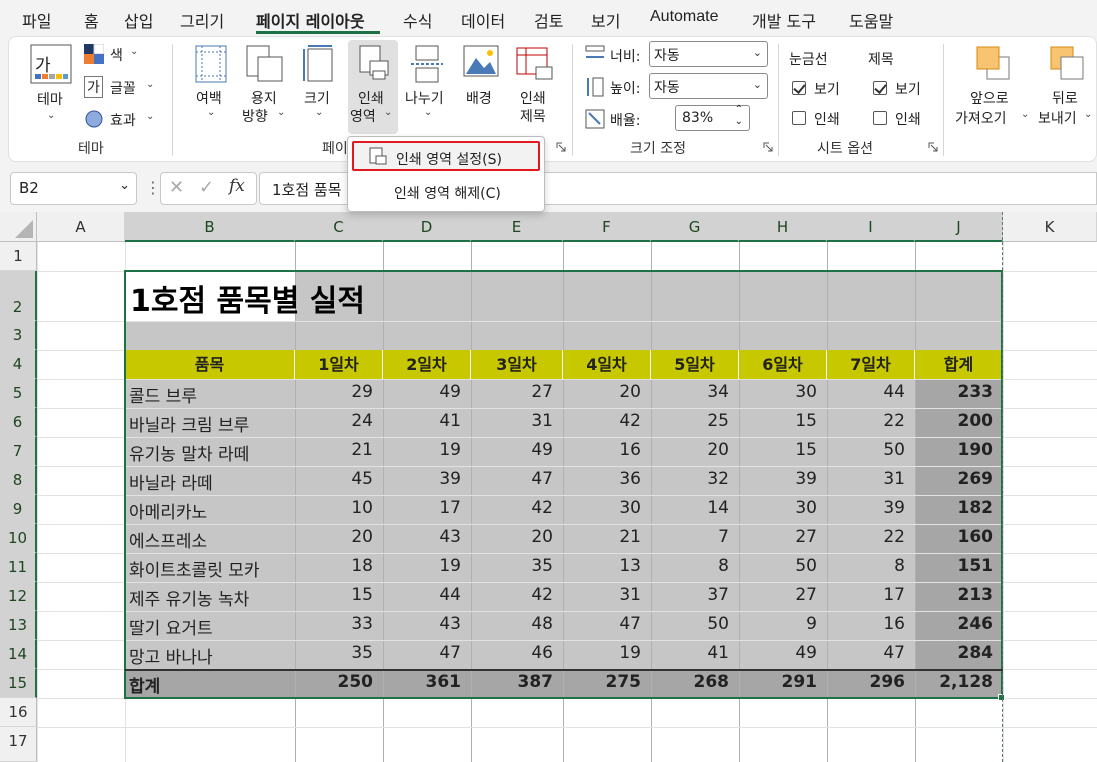  Describe the element at coordinates (517, 227) in the screenshot. I see `column-header-e: E` at that location.